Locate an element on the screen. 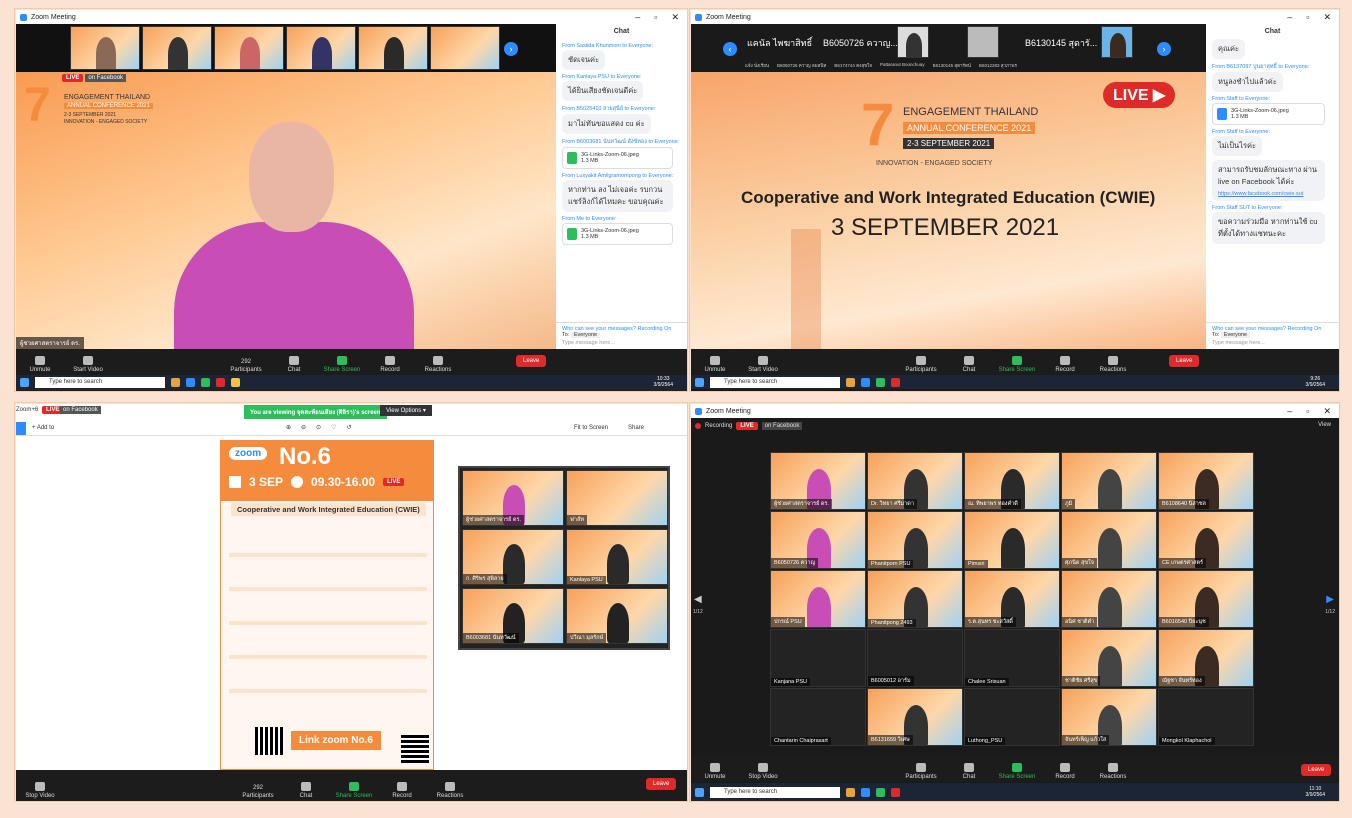  gallery-tile: B6016540 ปิยะนุช is located at coordinates (1206, 599).